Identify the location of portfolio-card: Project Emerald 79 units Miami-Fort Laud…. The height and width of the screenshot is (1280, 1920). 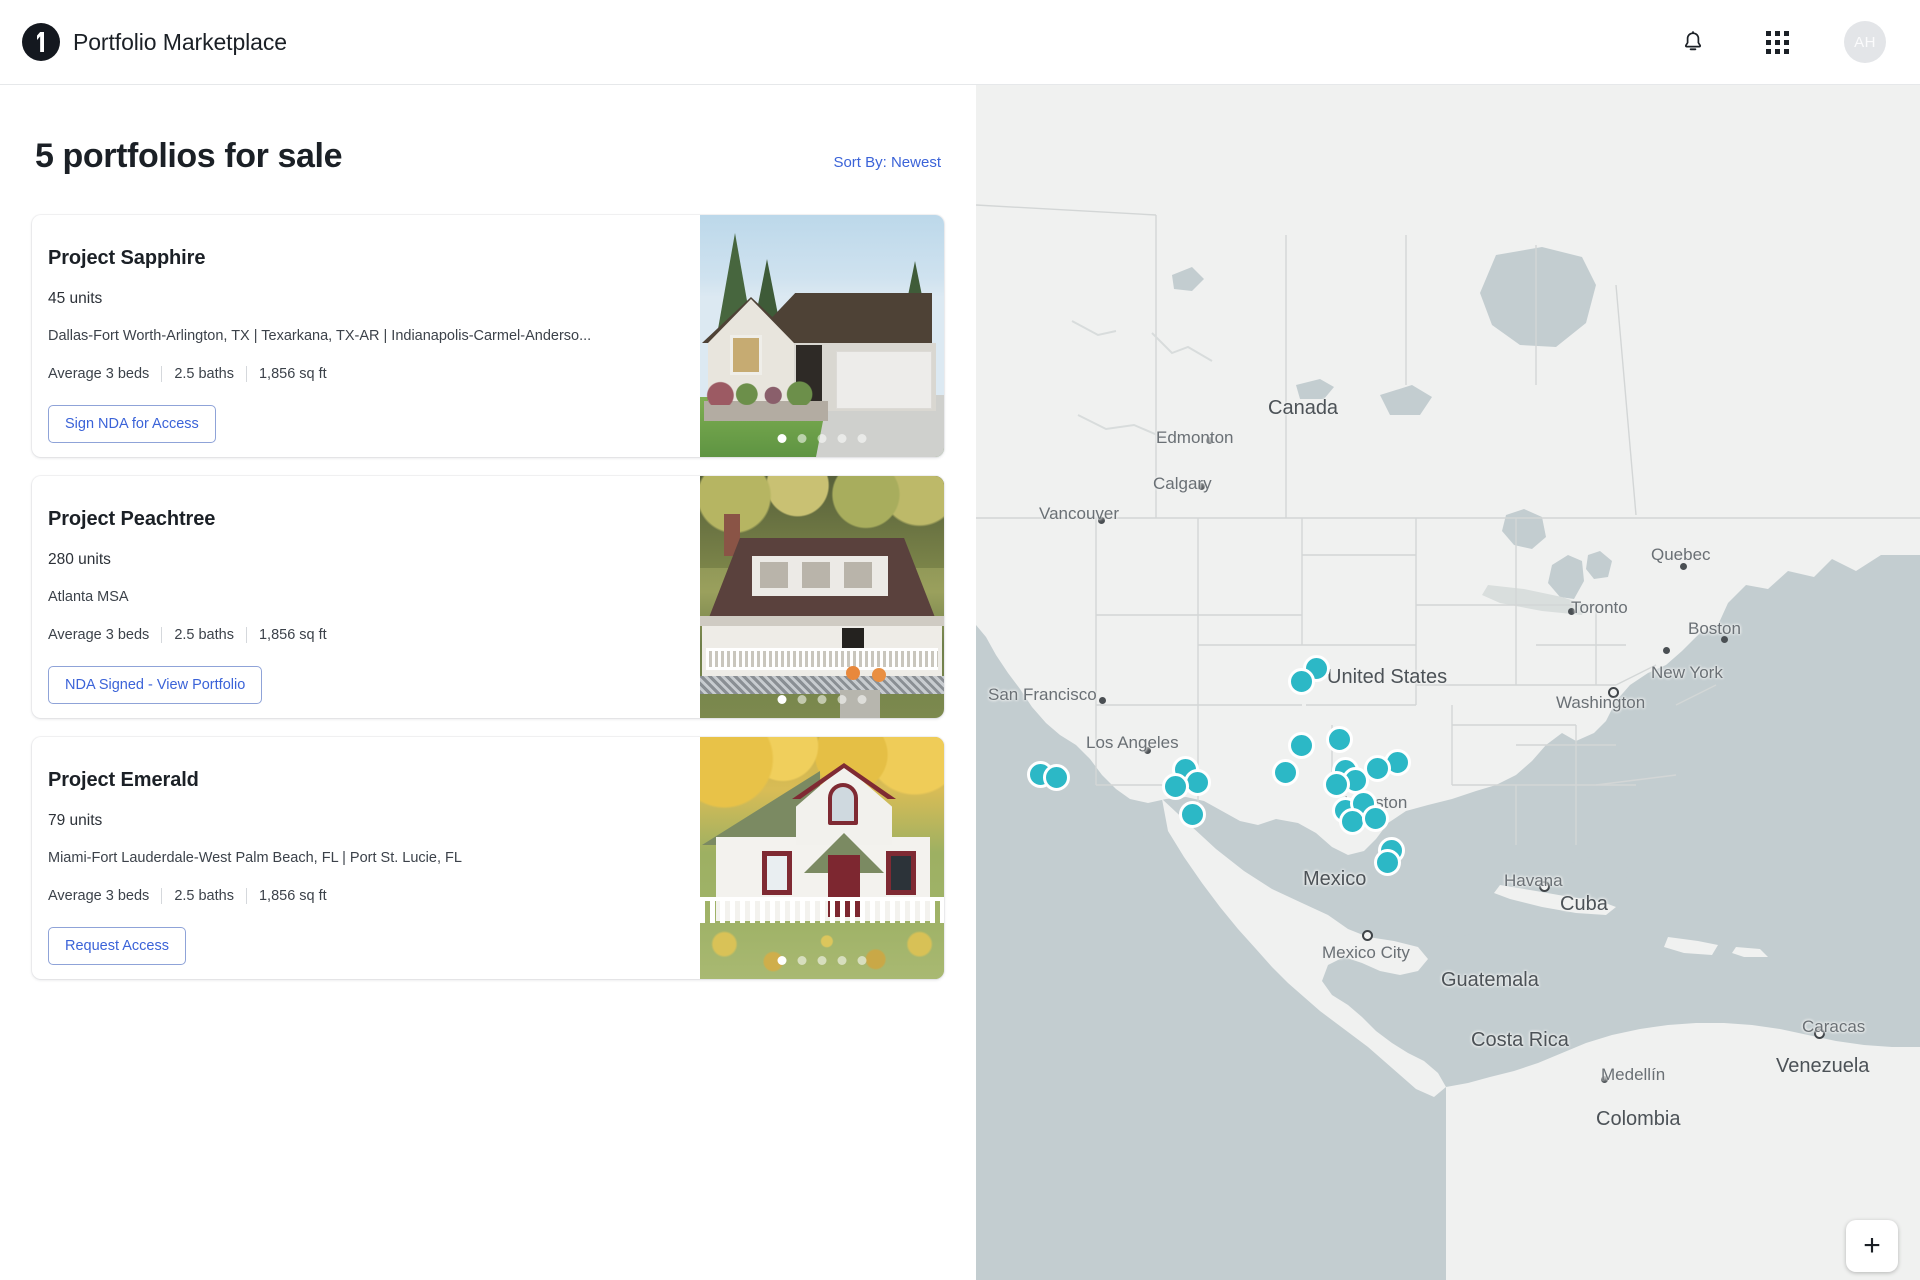
(488, 858).